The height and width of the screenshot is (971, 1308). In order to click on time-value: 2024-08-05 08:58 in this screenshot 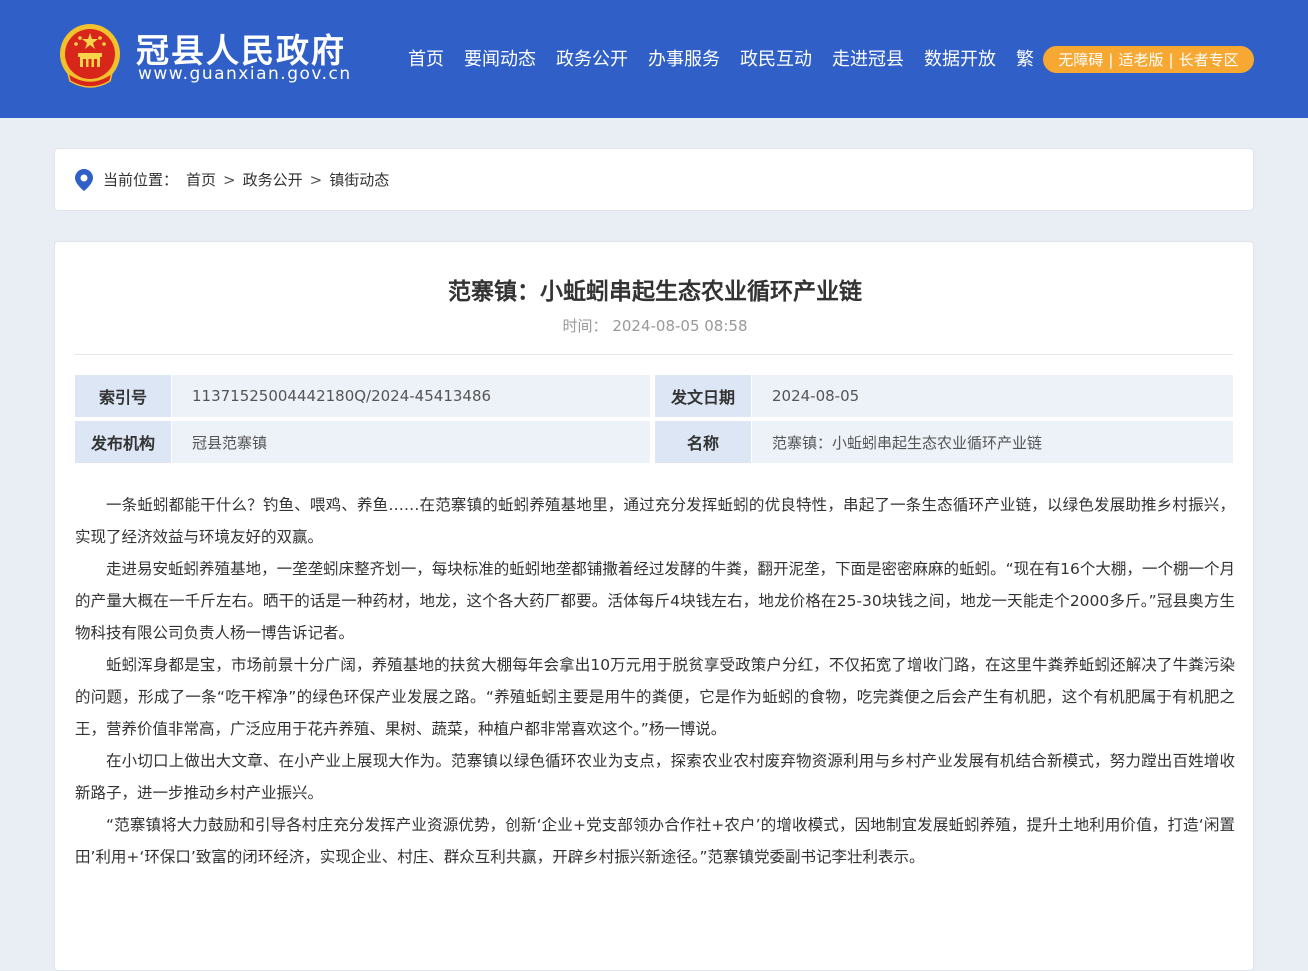, I will do `click(680, 326)`.